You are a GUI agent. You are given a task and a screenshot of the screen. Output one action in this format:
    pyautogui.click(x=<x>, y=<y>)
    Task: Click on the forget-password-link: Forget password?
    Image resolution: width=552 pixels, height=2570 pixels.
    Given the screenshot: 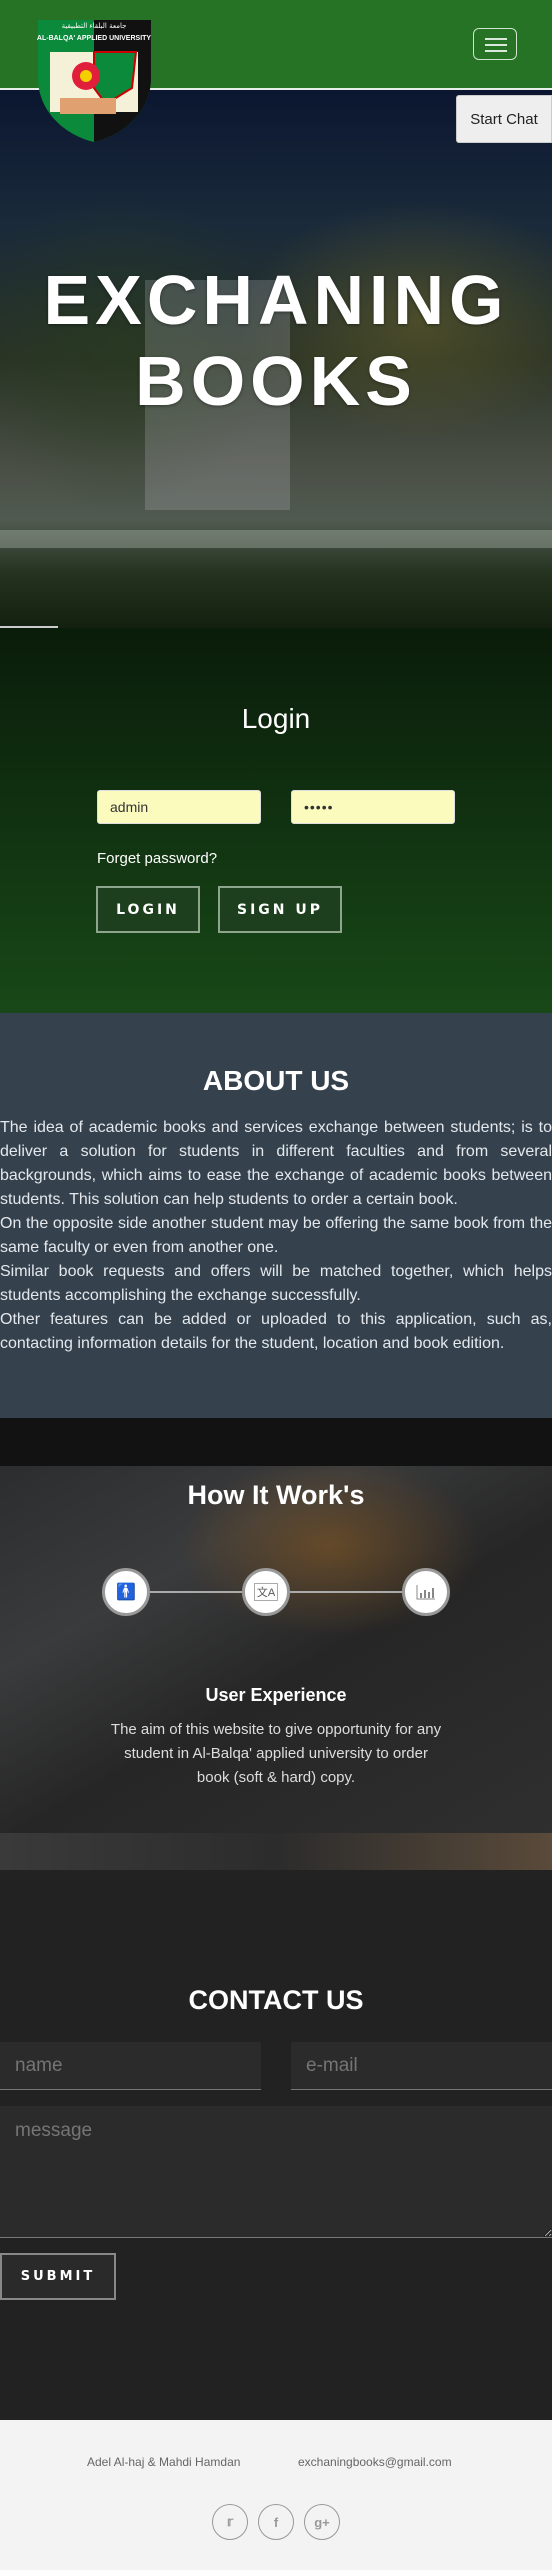 What is the action you would take?
    pyautogui.click(x=157, y=858)
    